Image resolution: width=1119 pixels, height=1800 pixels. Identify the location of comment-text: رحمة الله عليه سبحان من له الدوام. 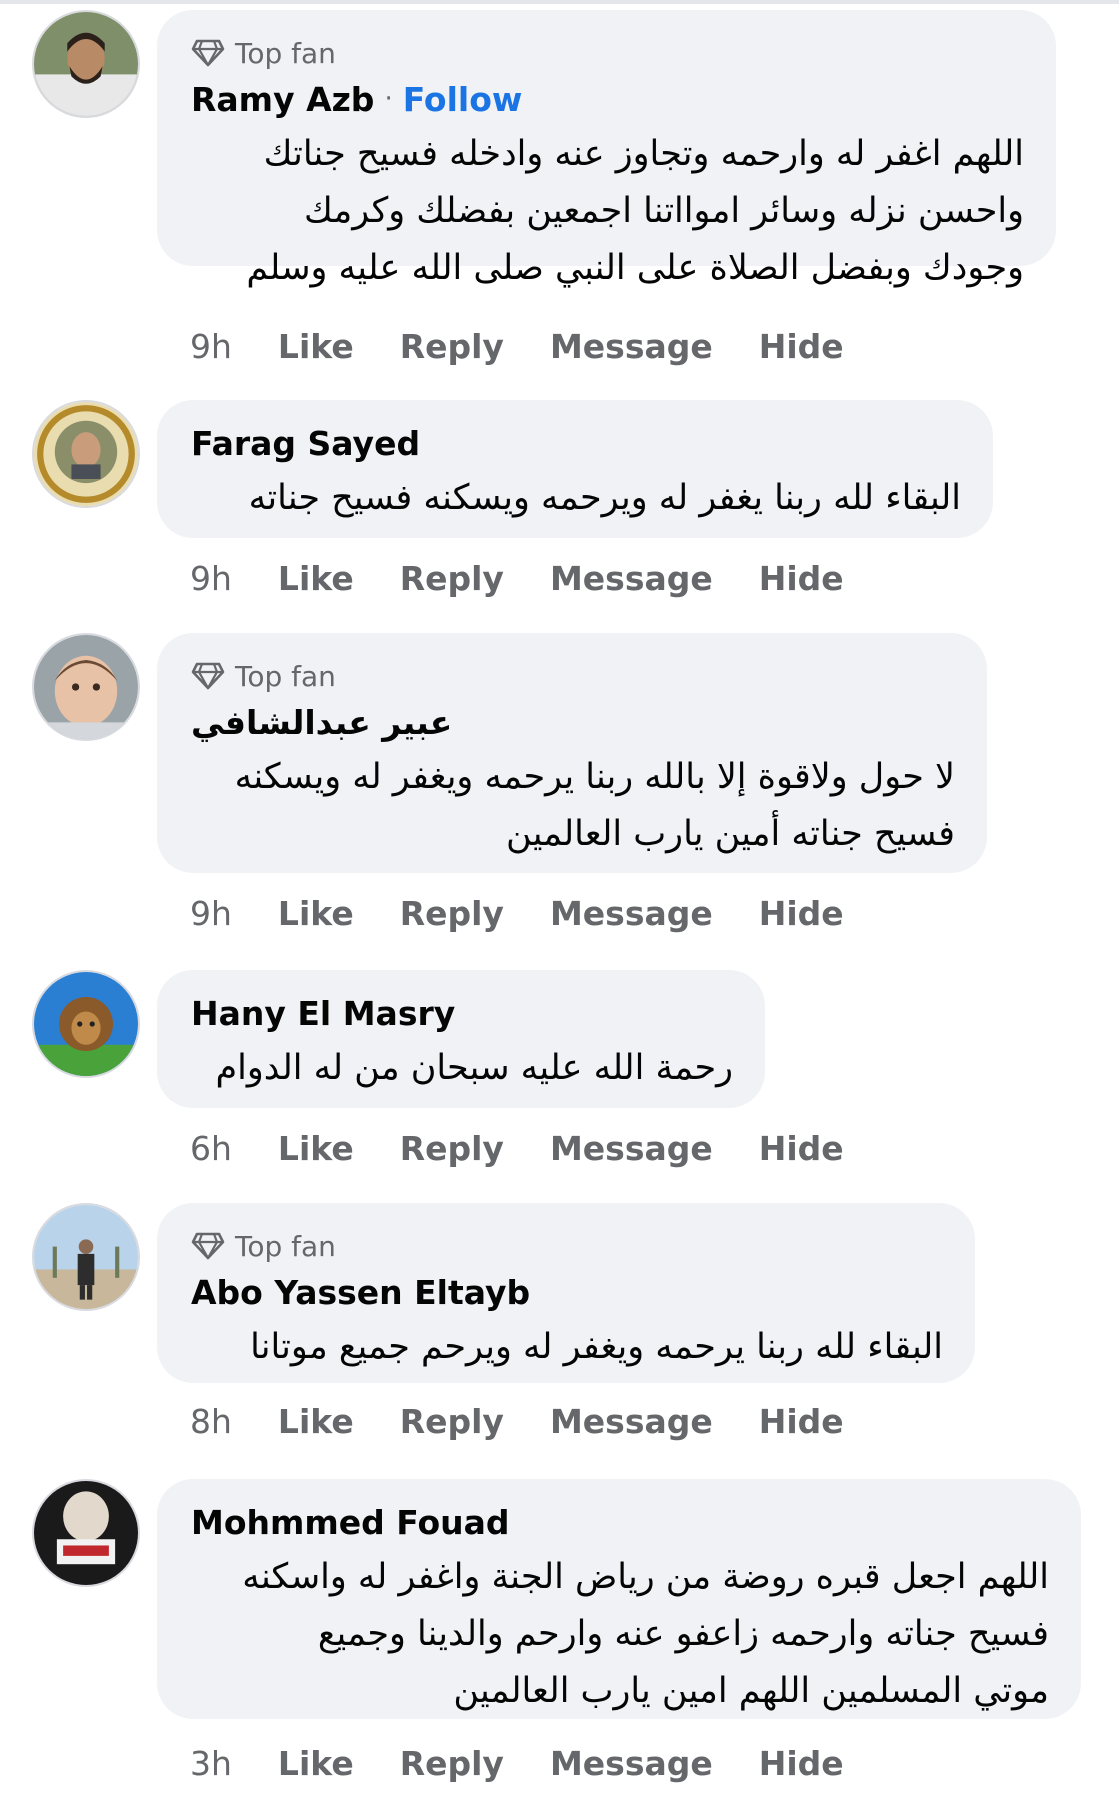
(462, 1068).